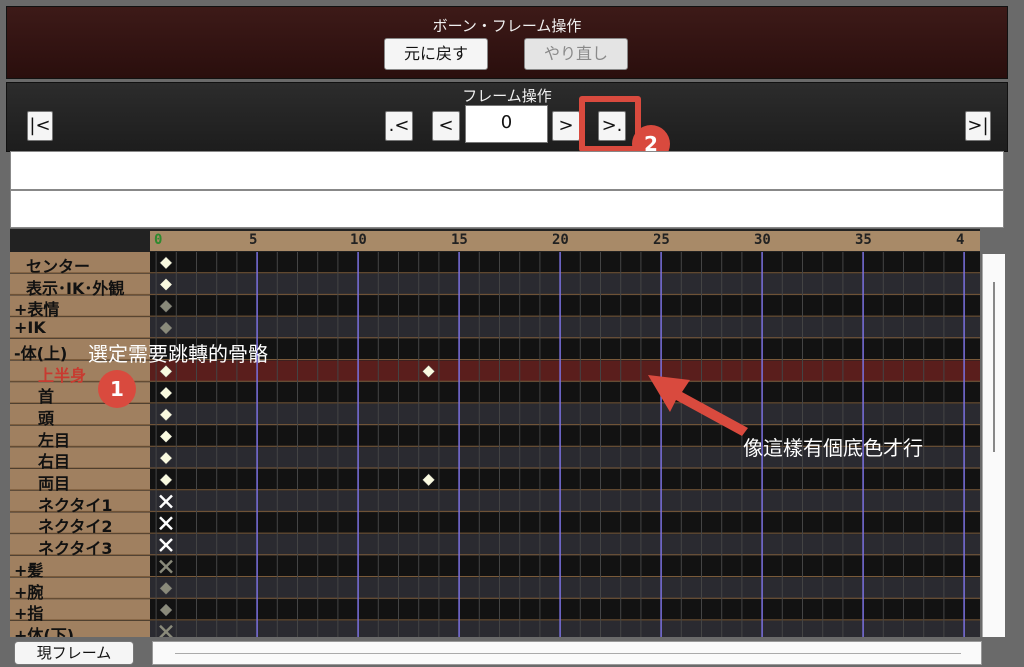 The height and width of the screenshot is (667, 1024). What do you see at coordinates (507, 170) in the screenshot?
I see `curve-area-top` at bounding box center [507, 170].